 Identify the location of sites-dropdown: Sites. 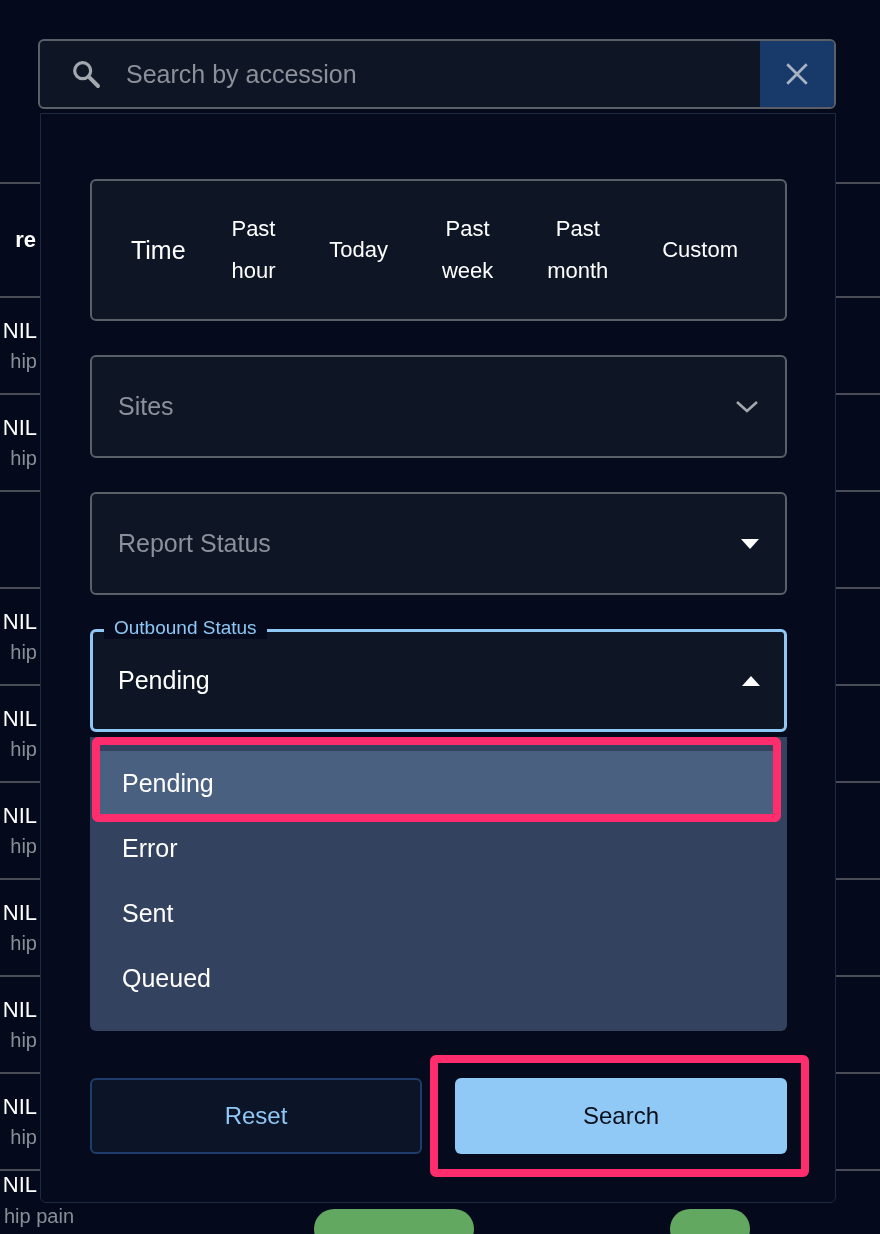
(438, 406).